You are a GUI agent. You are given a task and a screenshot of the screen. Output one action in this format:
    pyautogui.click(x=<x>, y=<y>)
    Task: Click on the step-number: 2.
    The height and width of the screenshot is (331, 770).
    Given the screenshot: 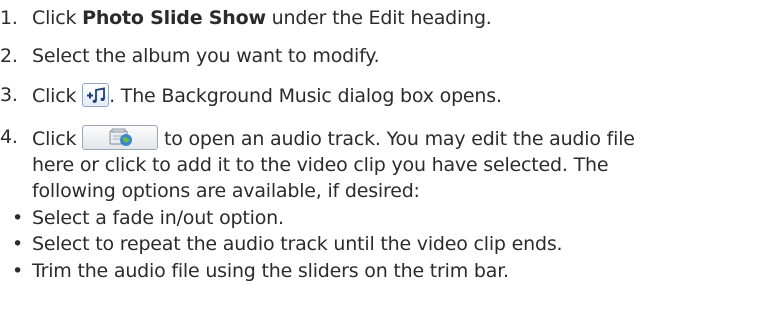 What is the action you would take?
    pyautogui.click(x=9, y=56)
    